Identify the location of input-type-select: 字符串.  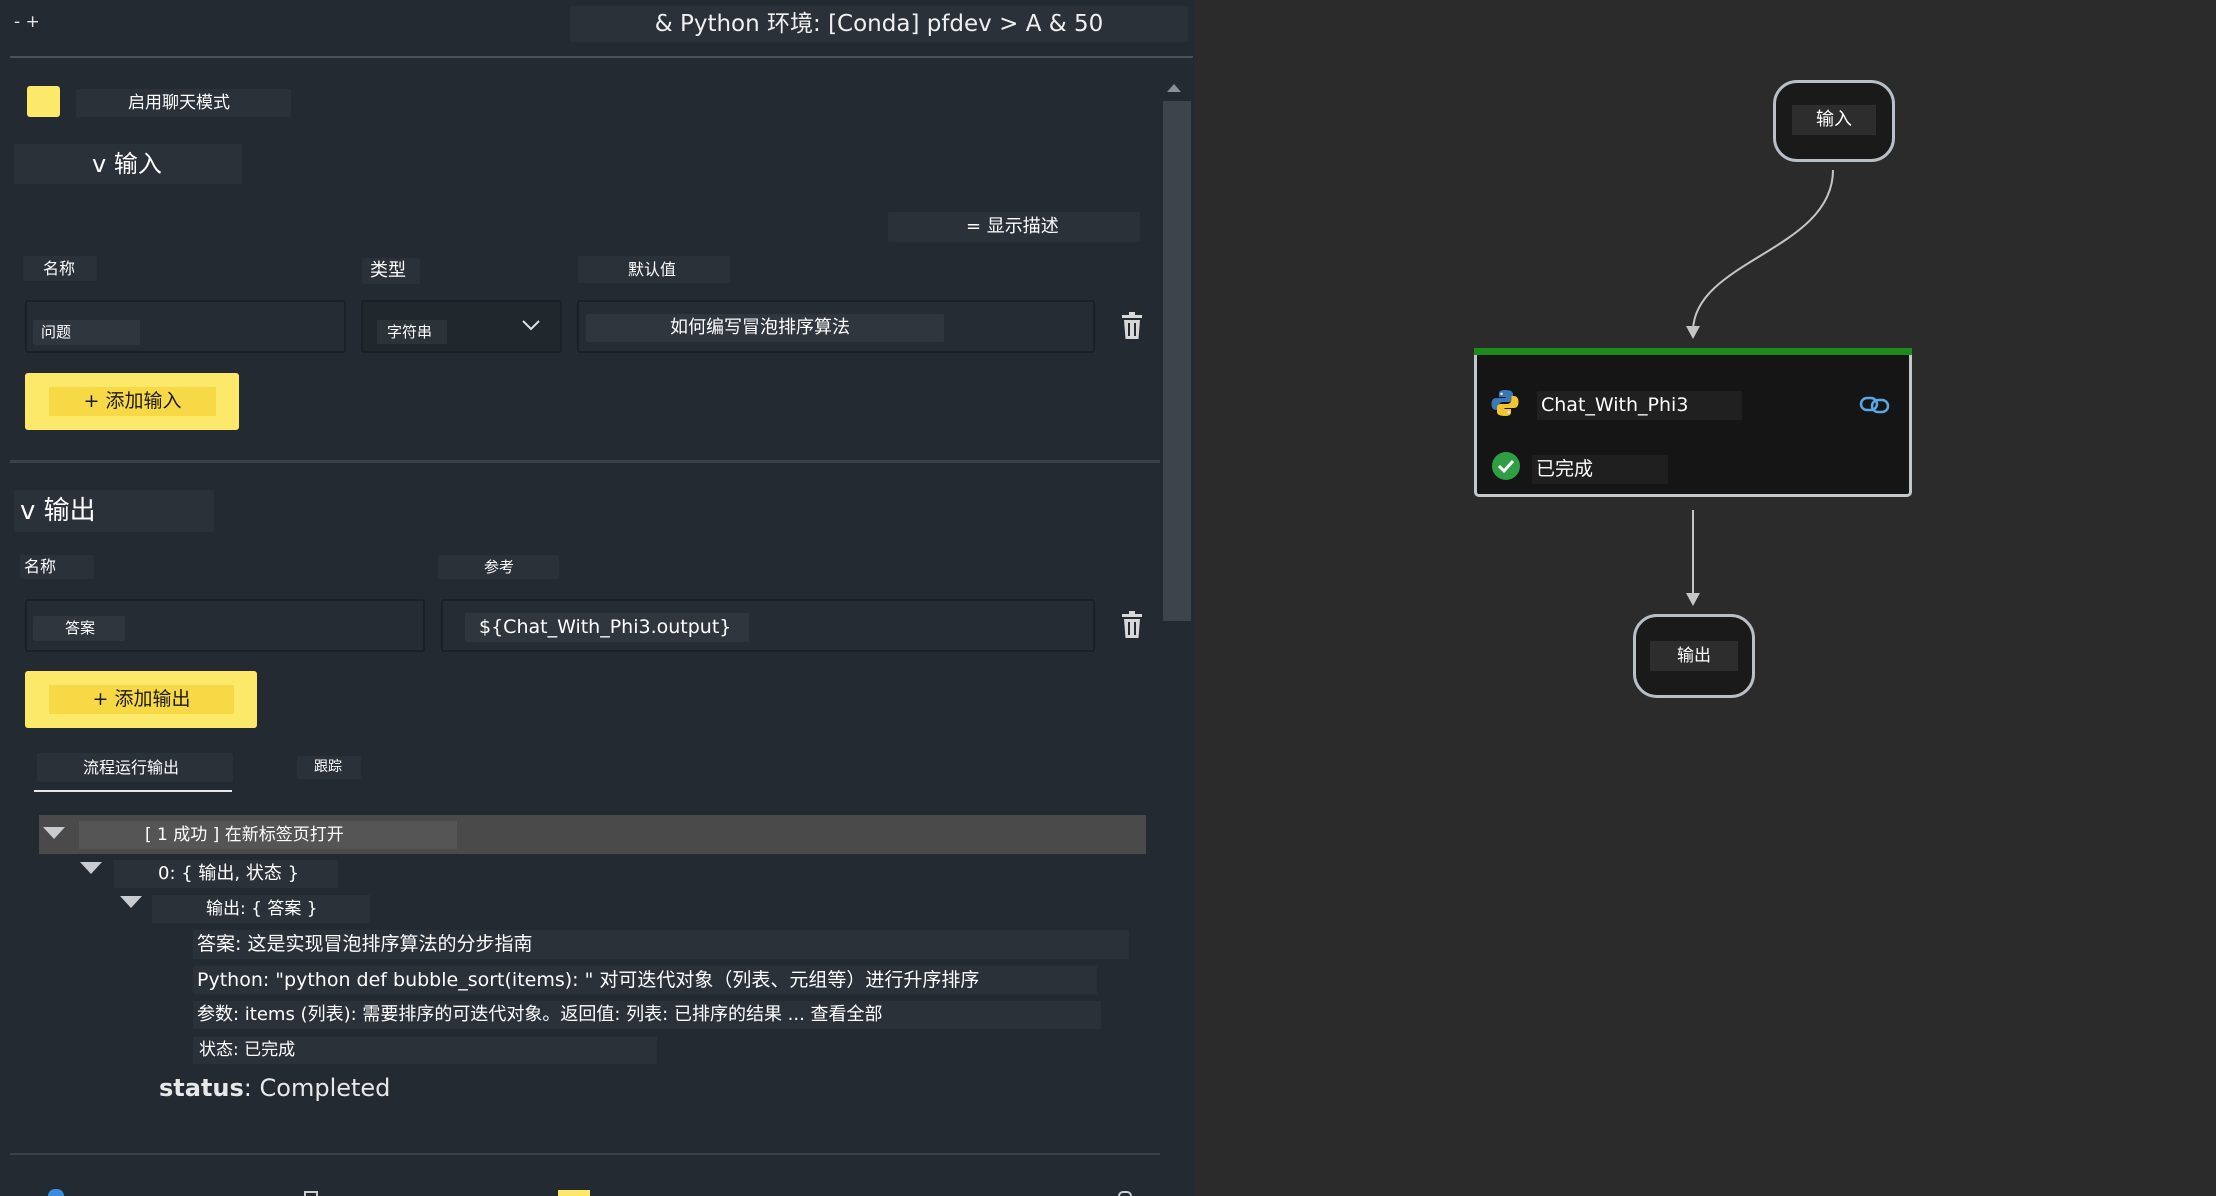
(461, 326).